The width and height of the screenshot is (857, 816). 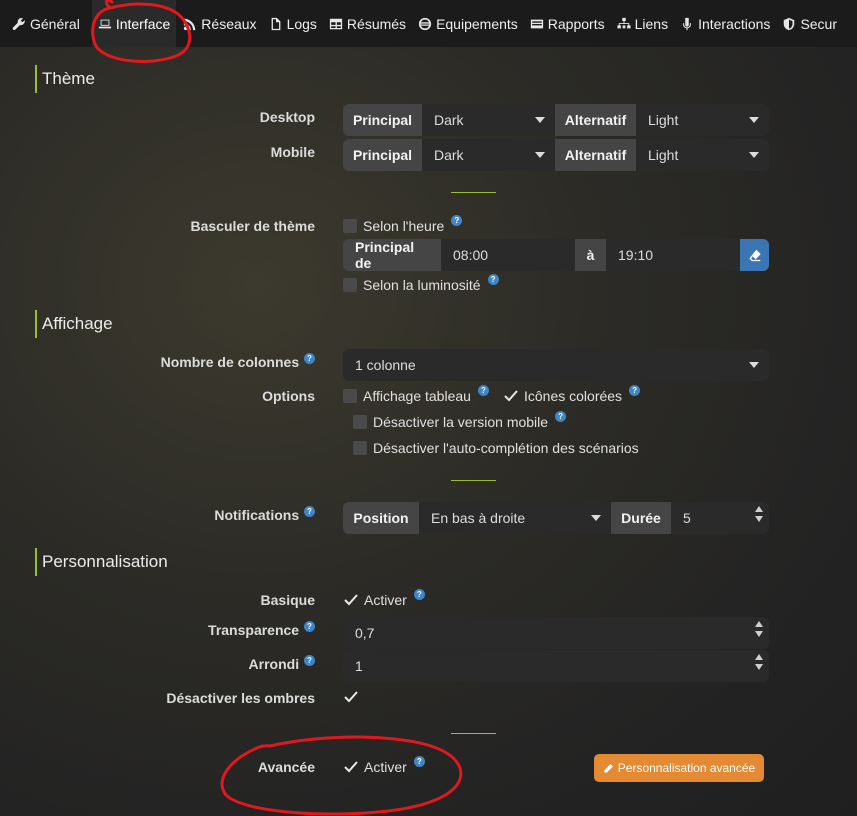 I want to click on disable-mobile-checkbox: Désactiver la version mobile ?, so click(x=460, y=420).